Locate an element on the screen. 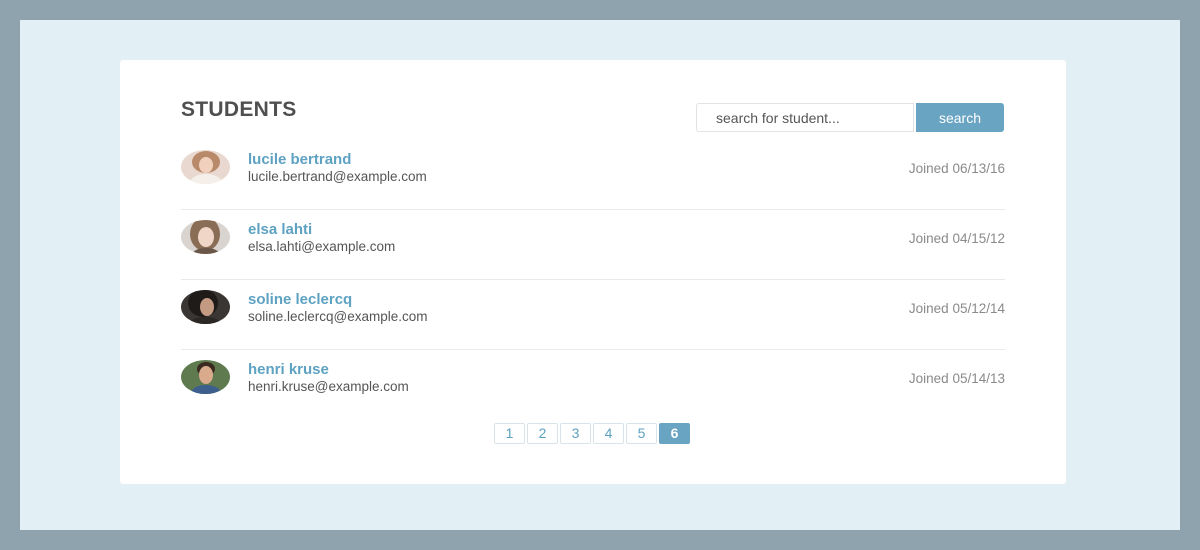 The image size is (1200, 550). student-name-link: henri kruse is located at coordinates (288, 369).